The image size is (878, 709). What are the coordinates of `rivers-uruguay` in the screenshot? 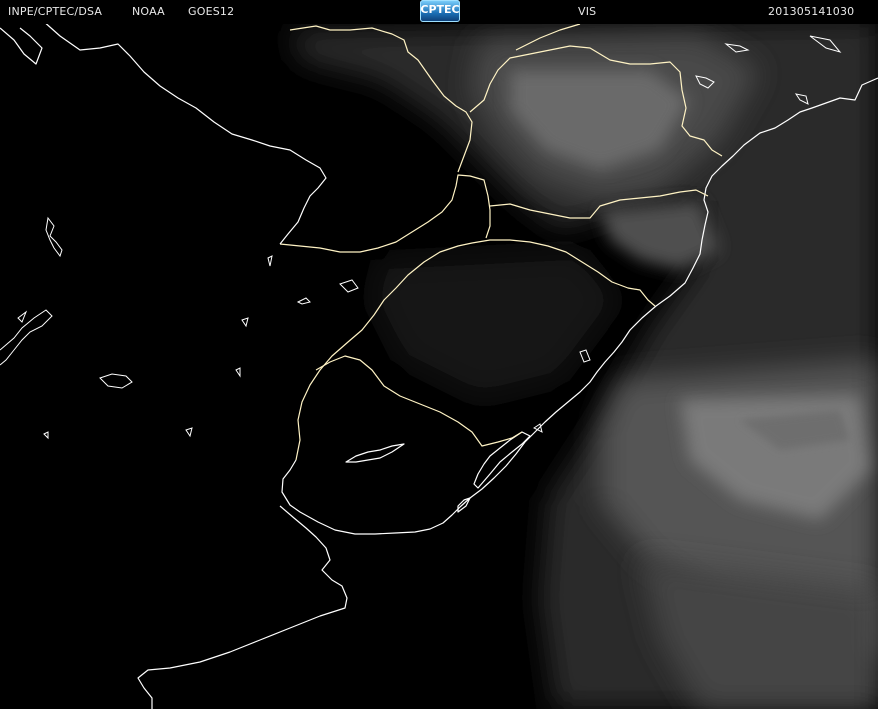 It's located at (375, 453).